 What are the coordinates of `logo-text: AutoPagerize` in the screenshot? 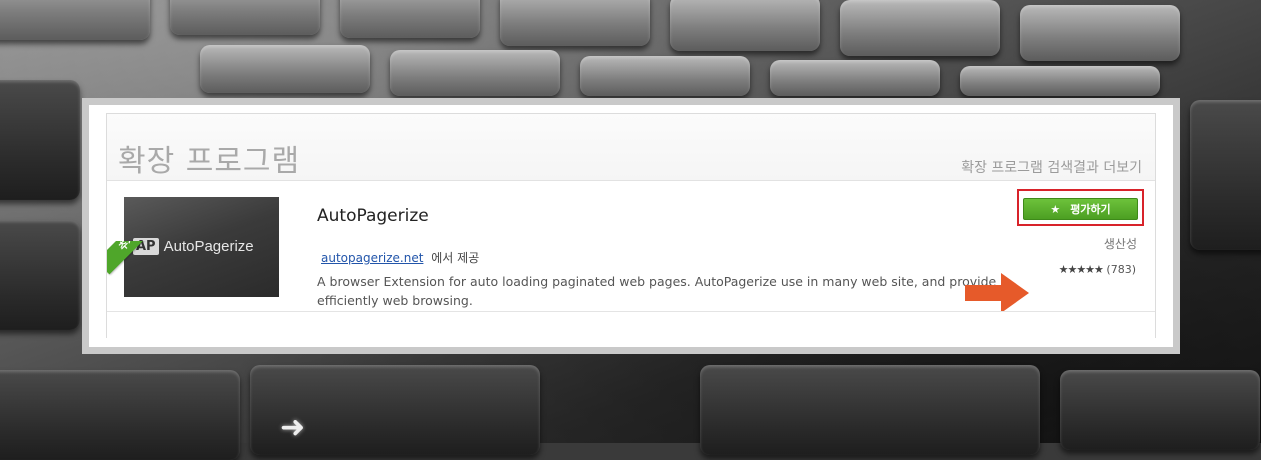 It's located at (208, 246).